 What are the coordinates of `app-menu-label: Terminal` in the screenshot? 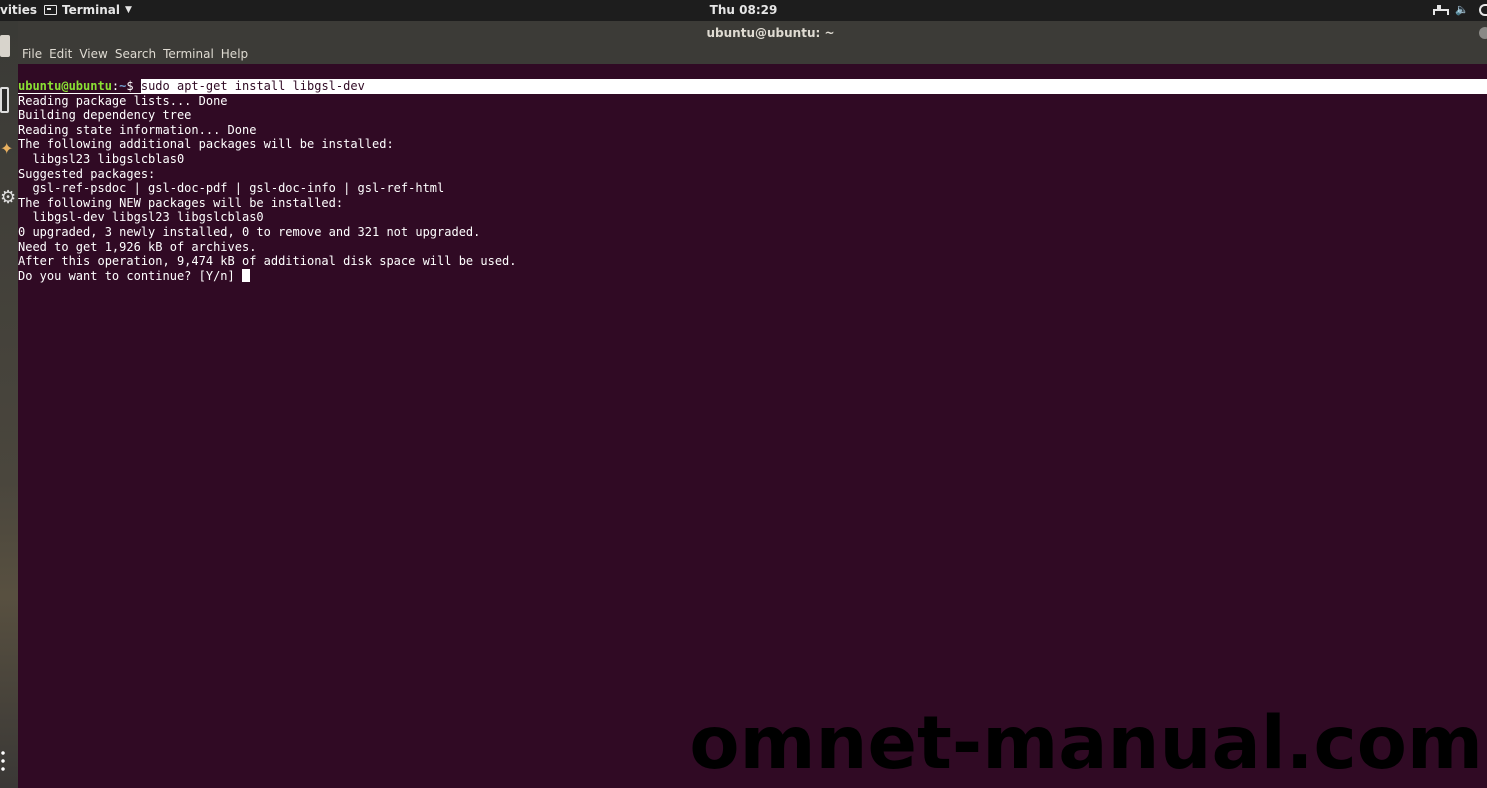 It's located at (91, 10).